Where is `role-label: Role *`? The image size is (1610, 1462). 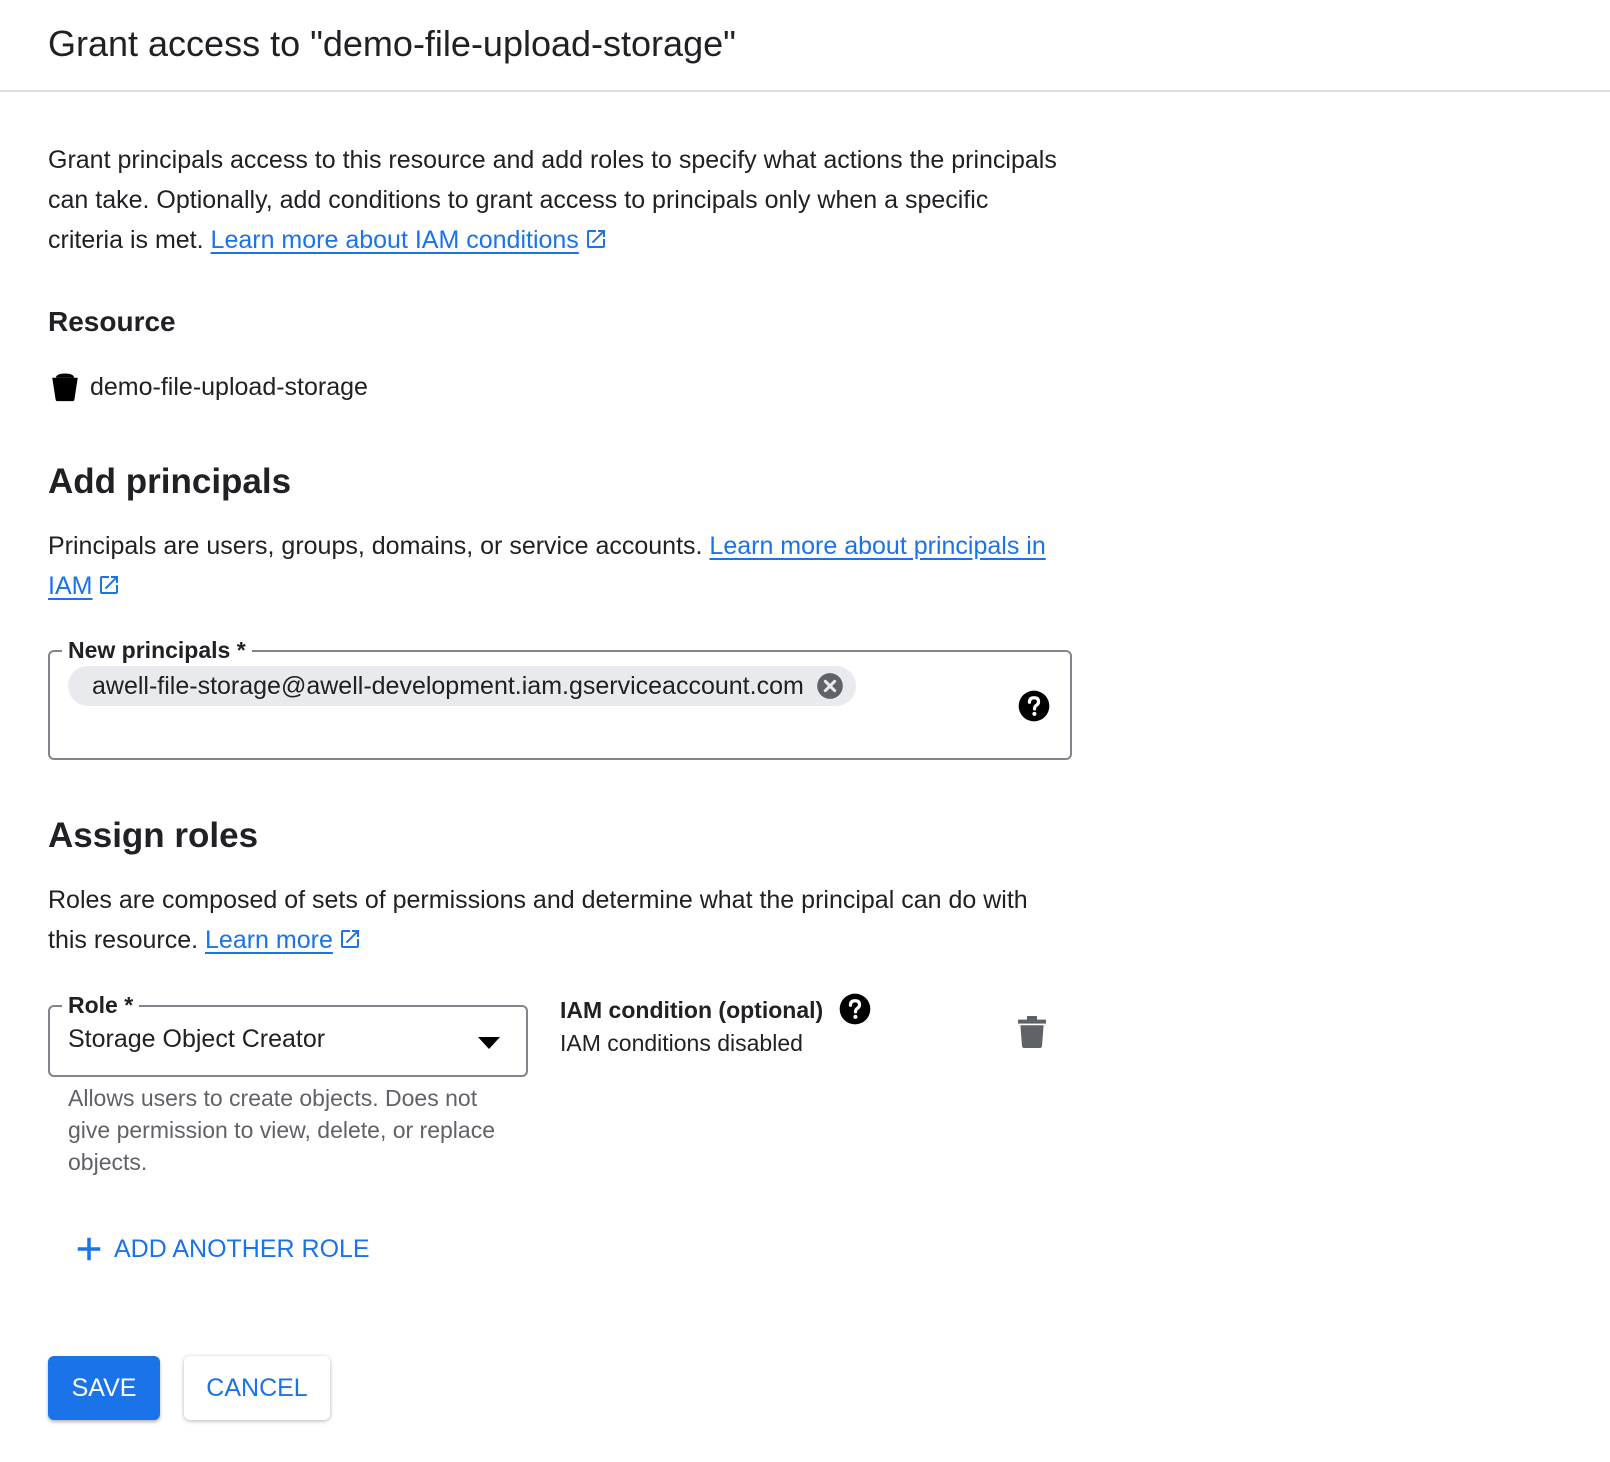
role-label: Role * is located at coordinates (101, 1005).